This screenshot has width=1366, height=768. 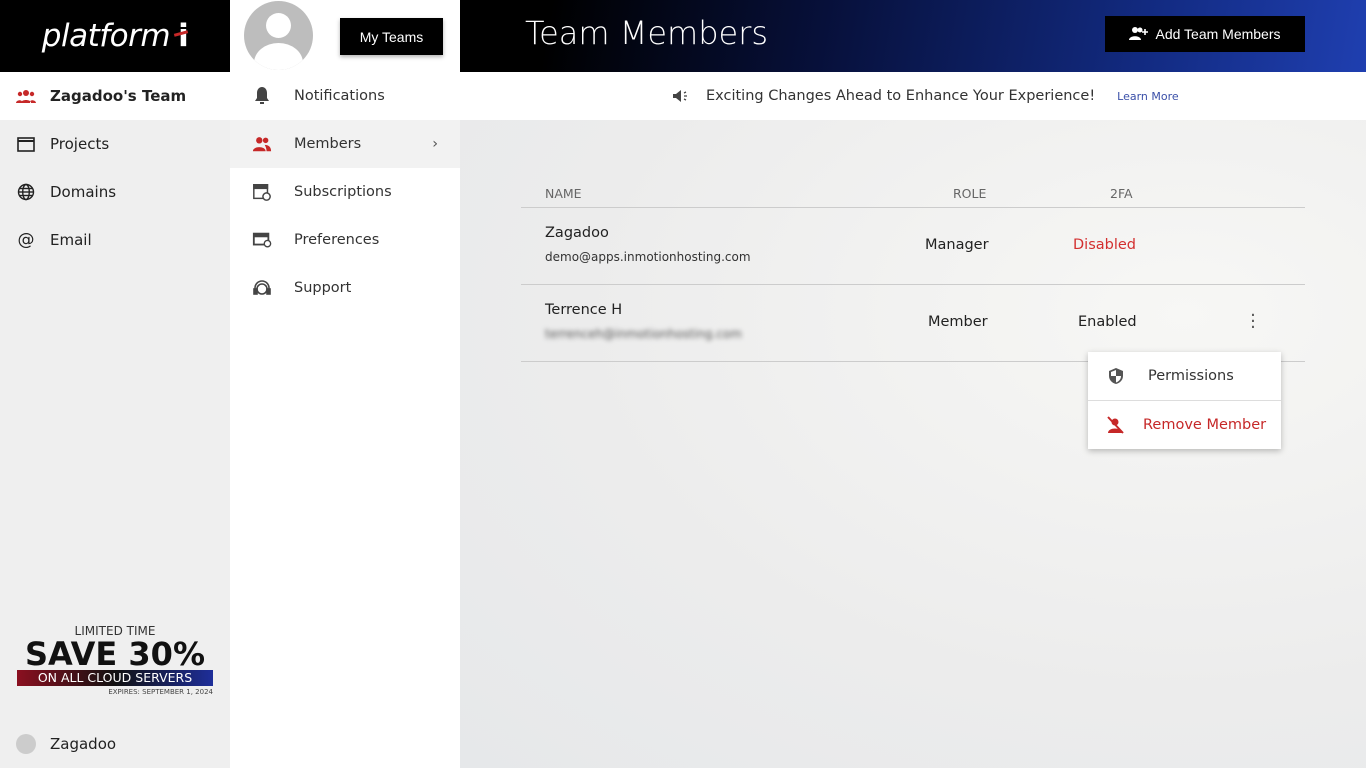 I want to click on promo-line3: ON ALL CLOUD SERVERS, so click(x=115, y=678).